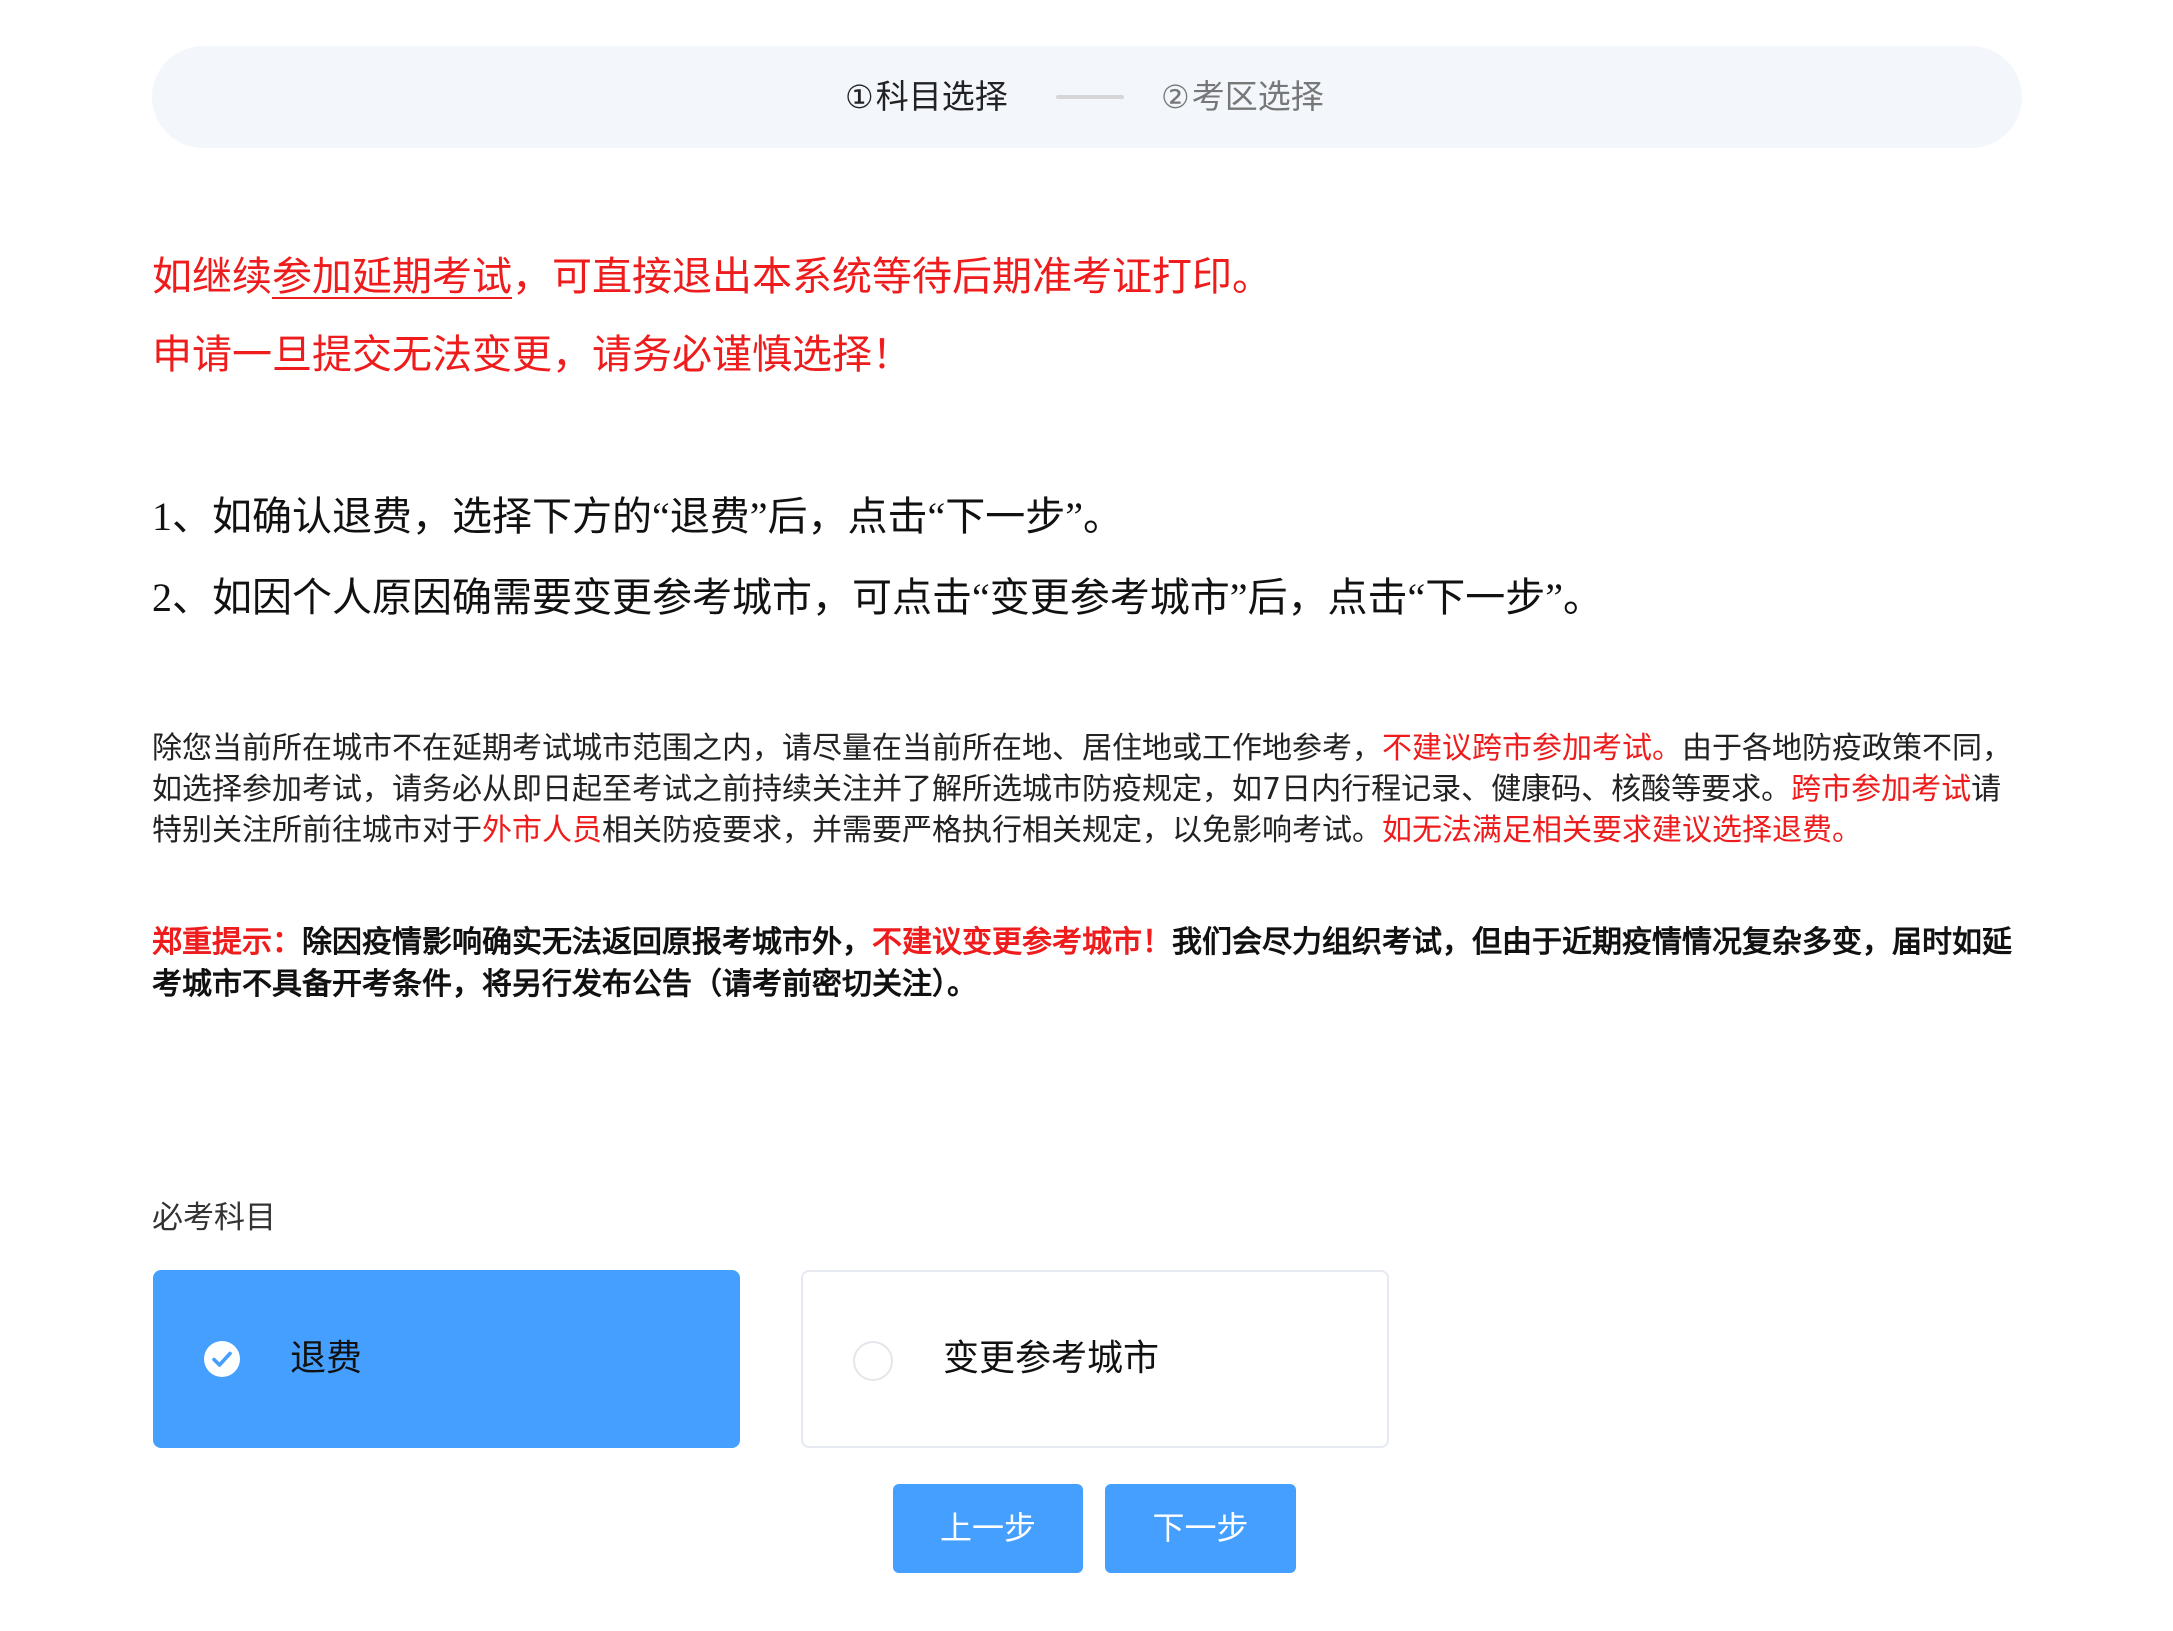 Image resolution: width=2173 pixels, height=1631 pixels. Describe the element at coordinates (1622, 830) in the screenshot. I see `para-part-8: 如无法满足相关要求建议选择退费。` at that location.